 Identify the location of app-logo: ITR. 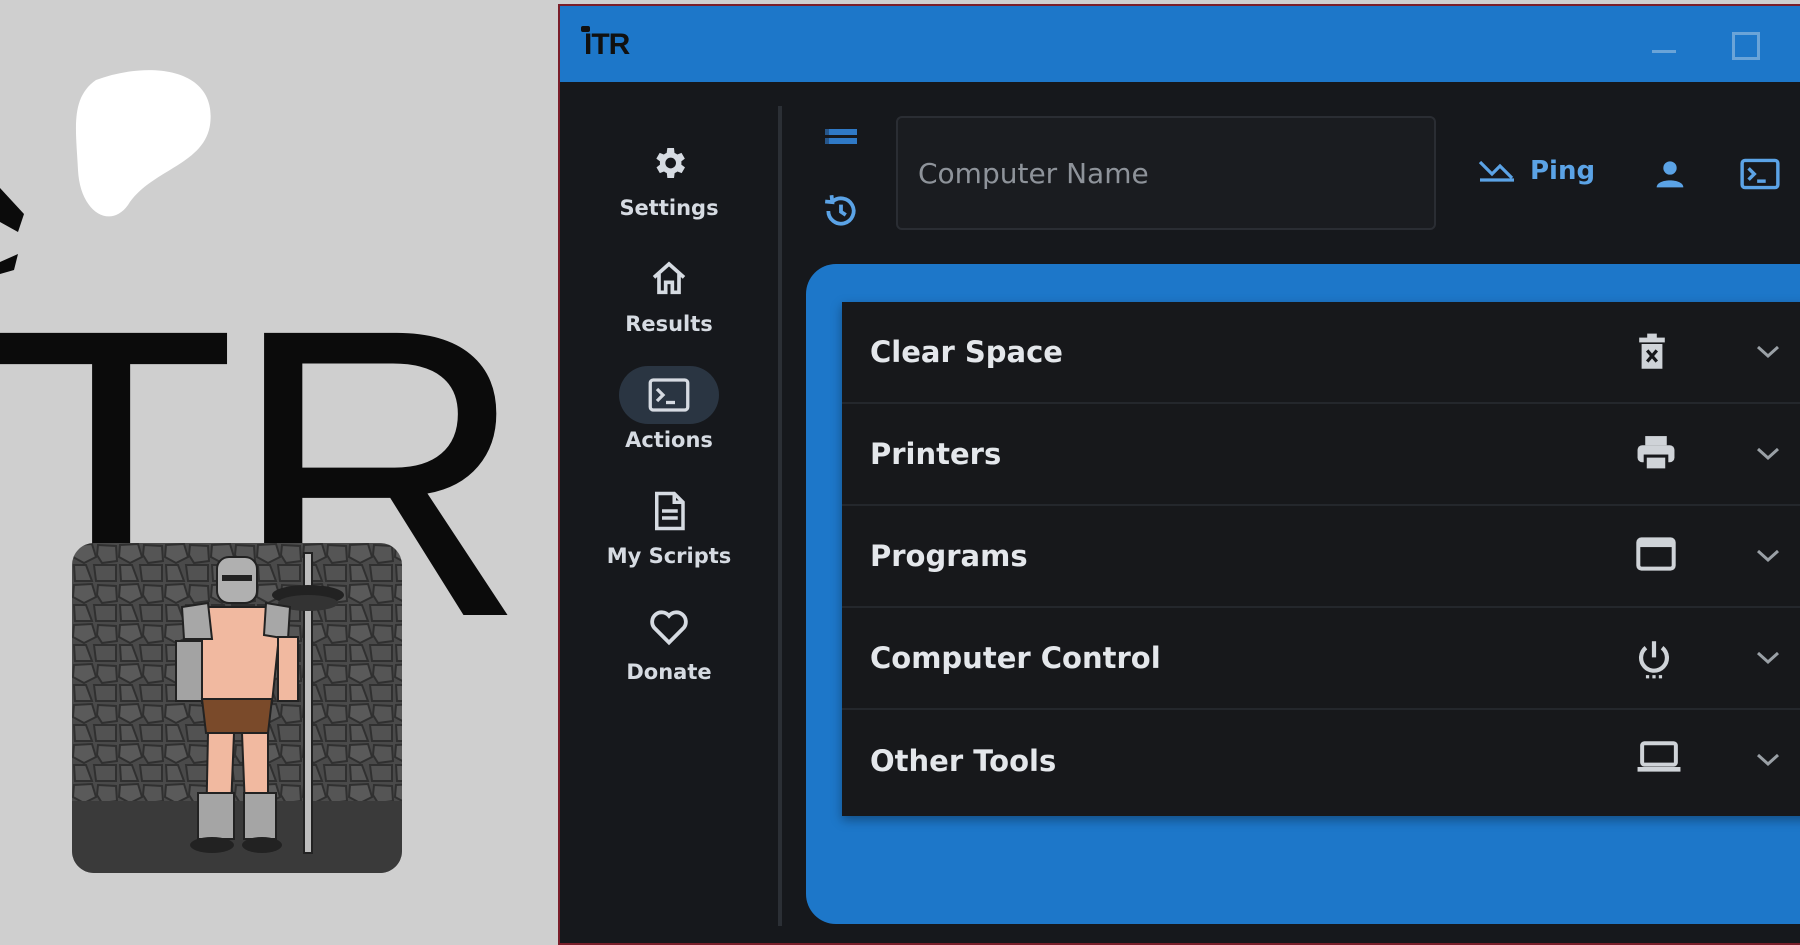
(605, 44).